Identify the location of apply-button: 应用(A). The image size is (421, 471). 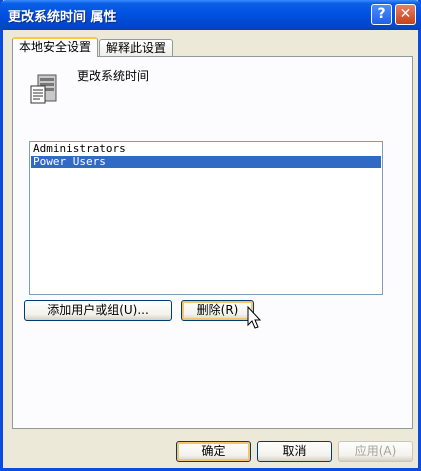
(375, 451).